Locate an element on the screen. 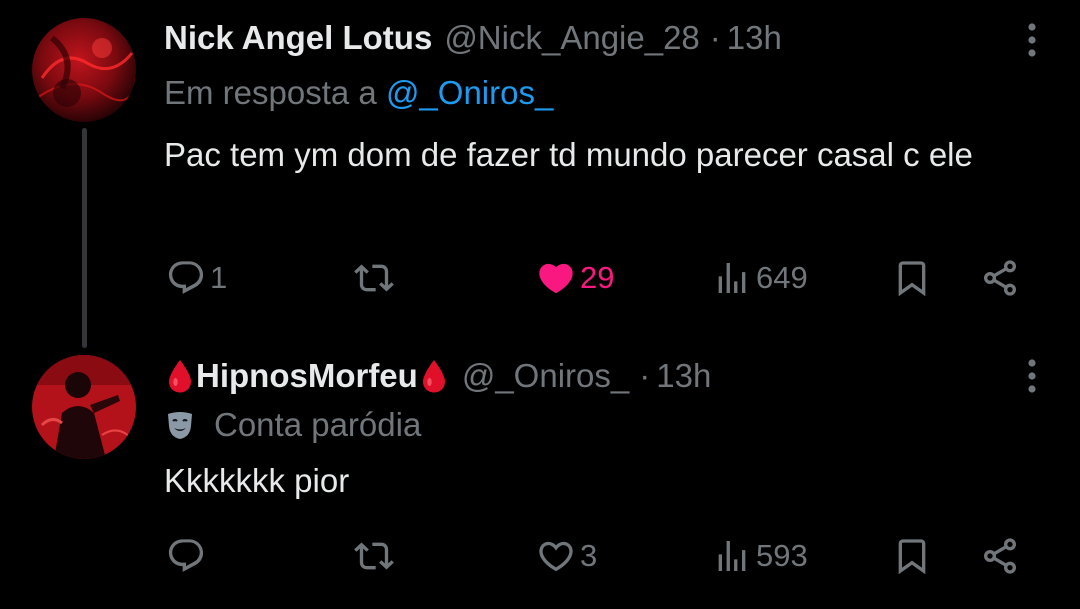  reply-button: 1 is located at coordinates (196, 278).